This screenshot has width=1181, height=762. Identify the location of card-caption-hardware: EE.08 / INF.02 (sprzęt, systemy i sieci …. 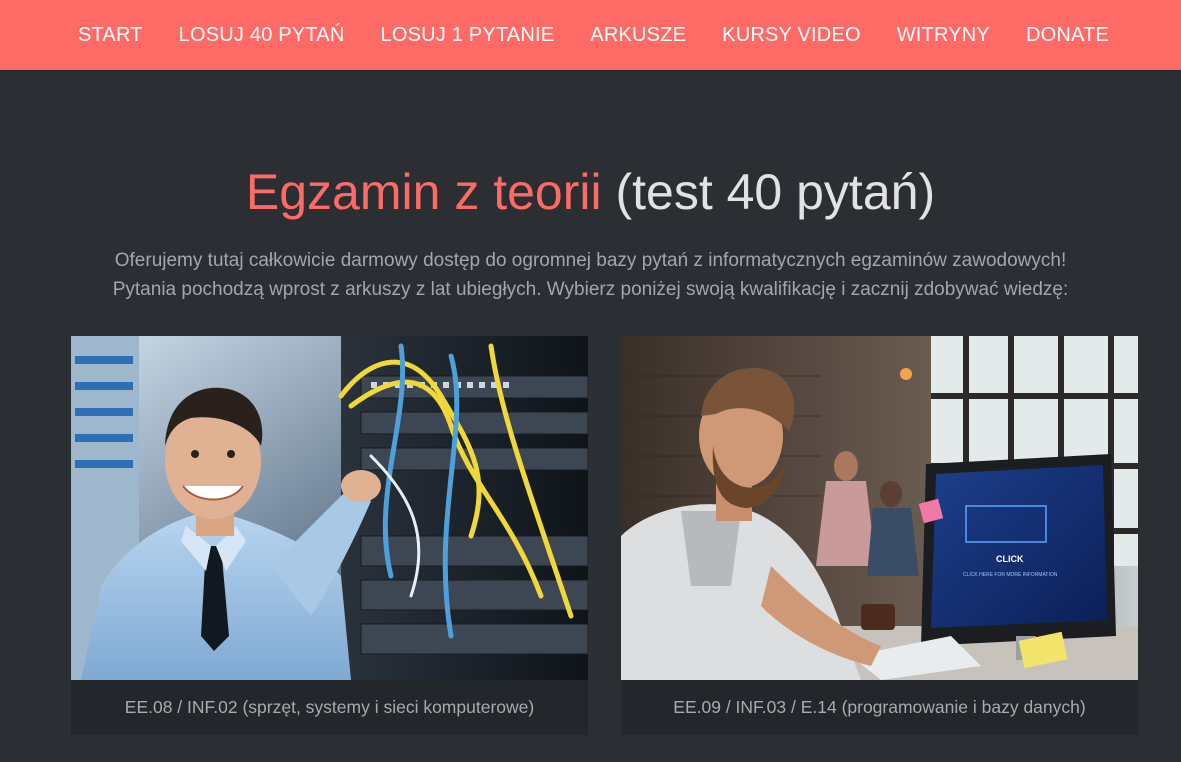
(329, 707).